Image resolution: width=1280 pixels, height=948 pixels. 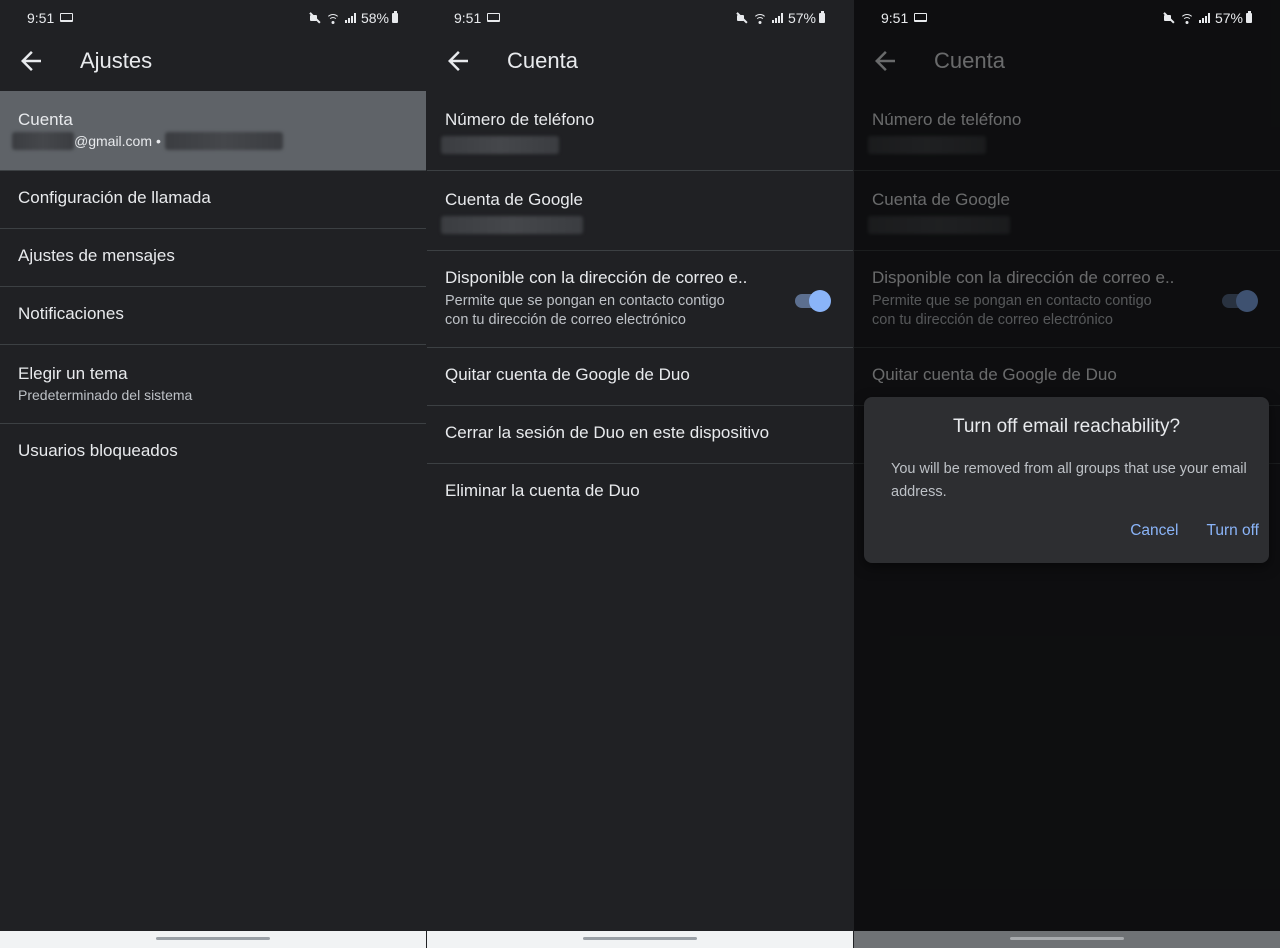 What do you see at coordinates (96, 255) in the screenshot?
I see `settings-item-label: Ajustes de mensajes` at bounding box center [96, 255].